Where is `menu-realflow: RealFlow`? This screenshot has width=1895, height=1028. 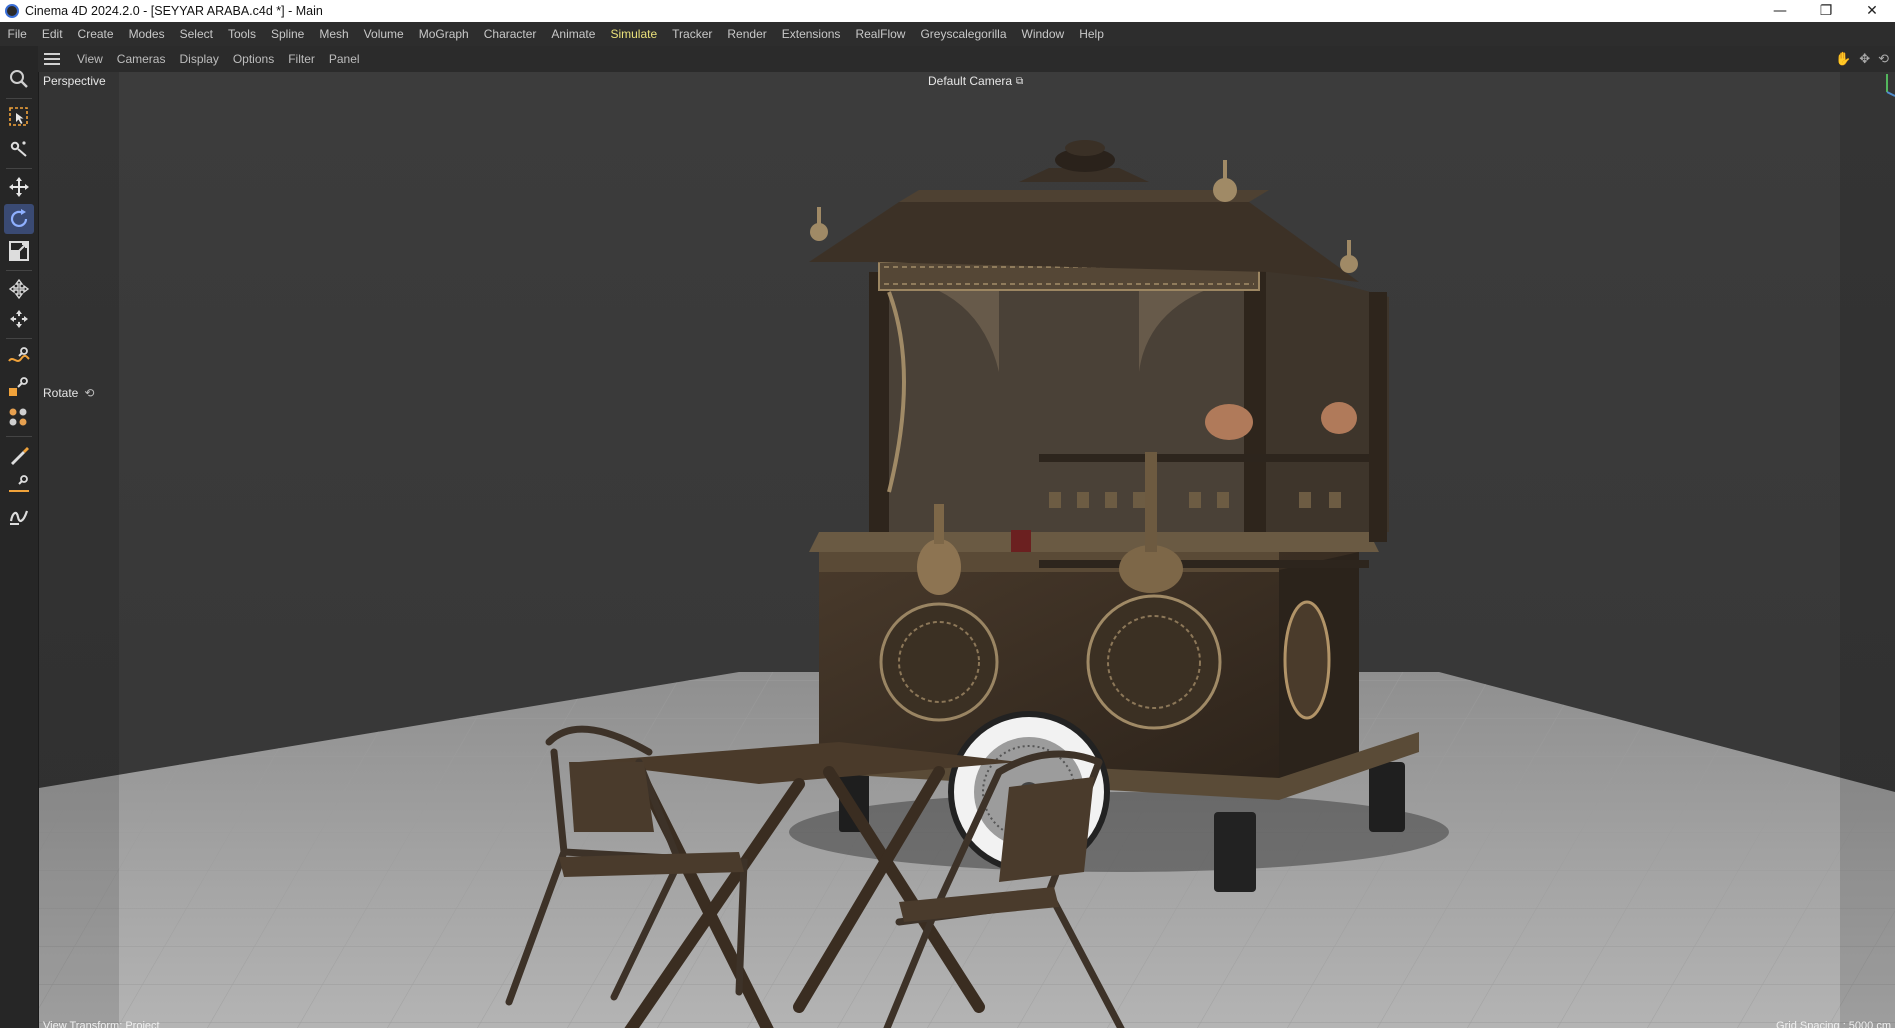 menu-realflow: RealFlow is located at coordinates (880, 34).